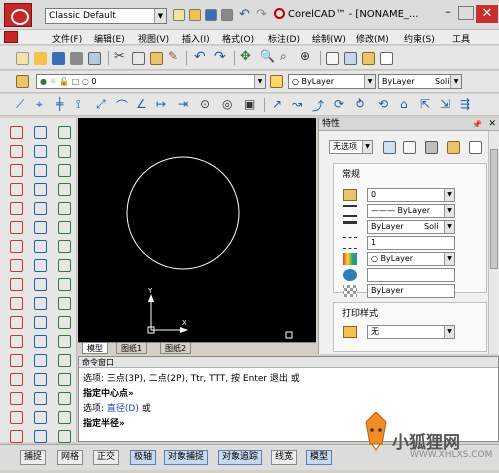 The image size is (499, 473). Describe the element at coordinates (64, 170) in the screenshot. I see `hexagon-tool-icon` at that location.